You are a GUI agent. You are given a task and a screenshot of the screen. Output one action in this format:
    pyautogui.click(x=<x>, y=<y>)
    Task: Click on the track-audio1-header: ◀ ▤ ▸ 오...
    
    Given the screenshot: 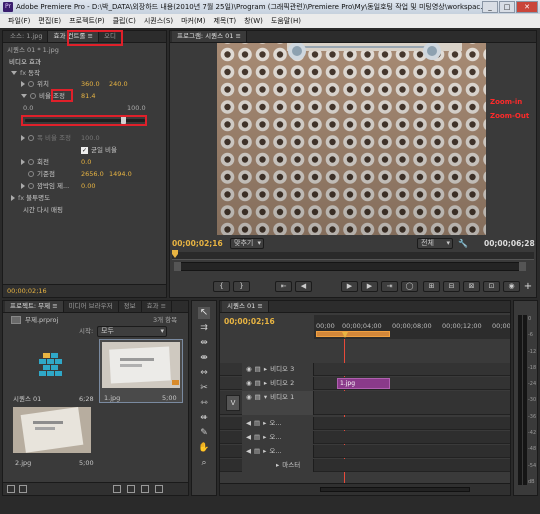 What is the action you would take?
    pyautogui.click(x=278, y=423)
    